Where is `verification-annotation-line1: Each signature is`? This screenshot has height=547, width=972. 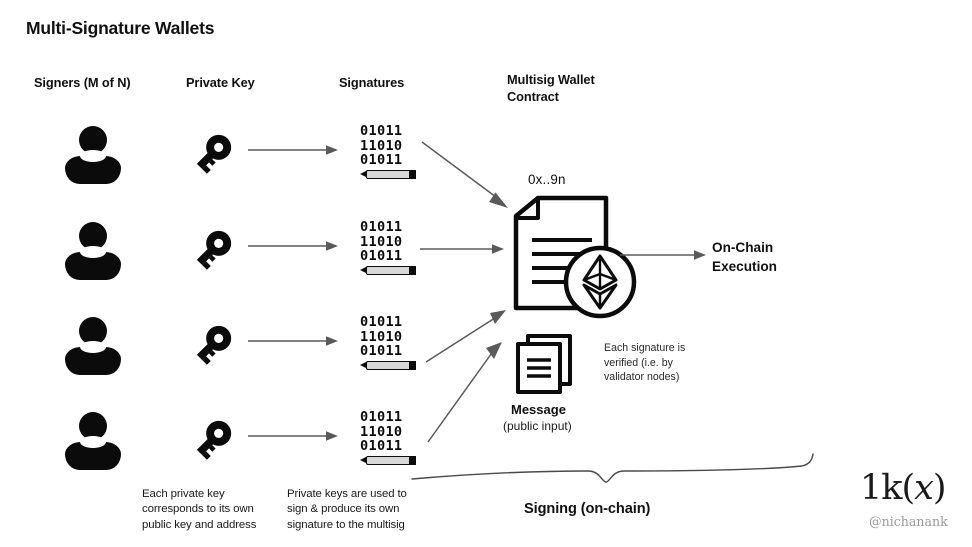
verification-annotation-line1: Each signature is is located at coordinates (645, 348).